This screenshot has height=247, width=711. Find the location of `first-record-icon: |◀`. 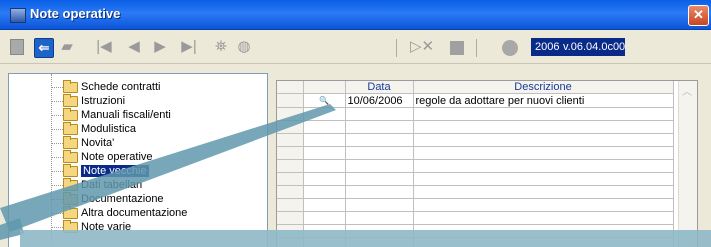

first-record-icon: |◀ is located at coordinates (104, 47).